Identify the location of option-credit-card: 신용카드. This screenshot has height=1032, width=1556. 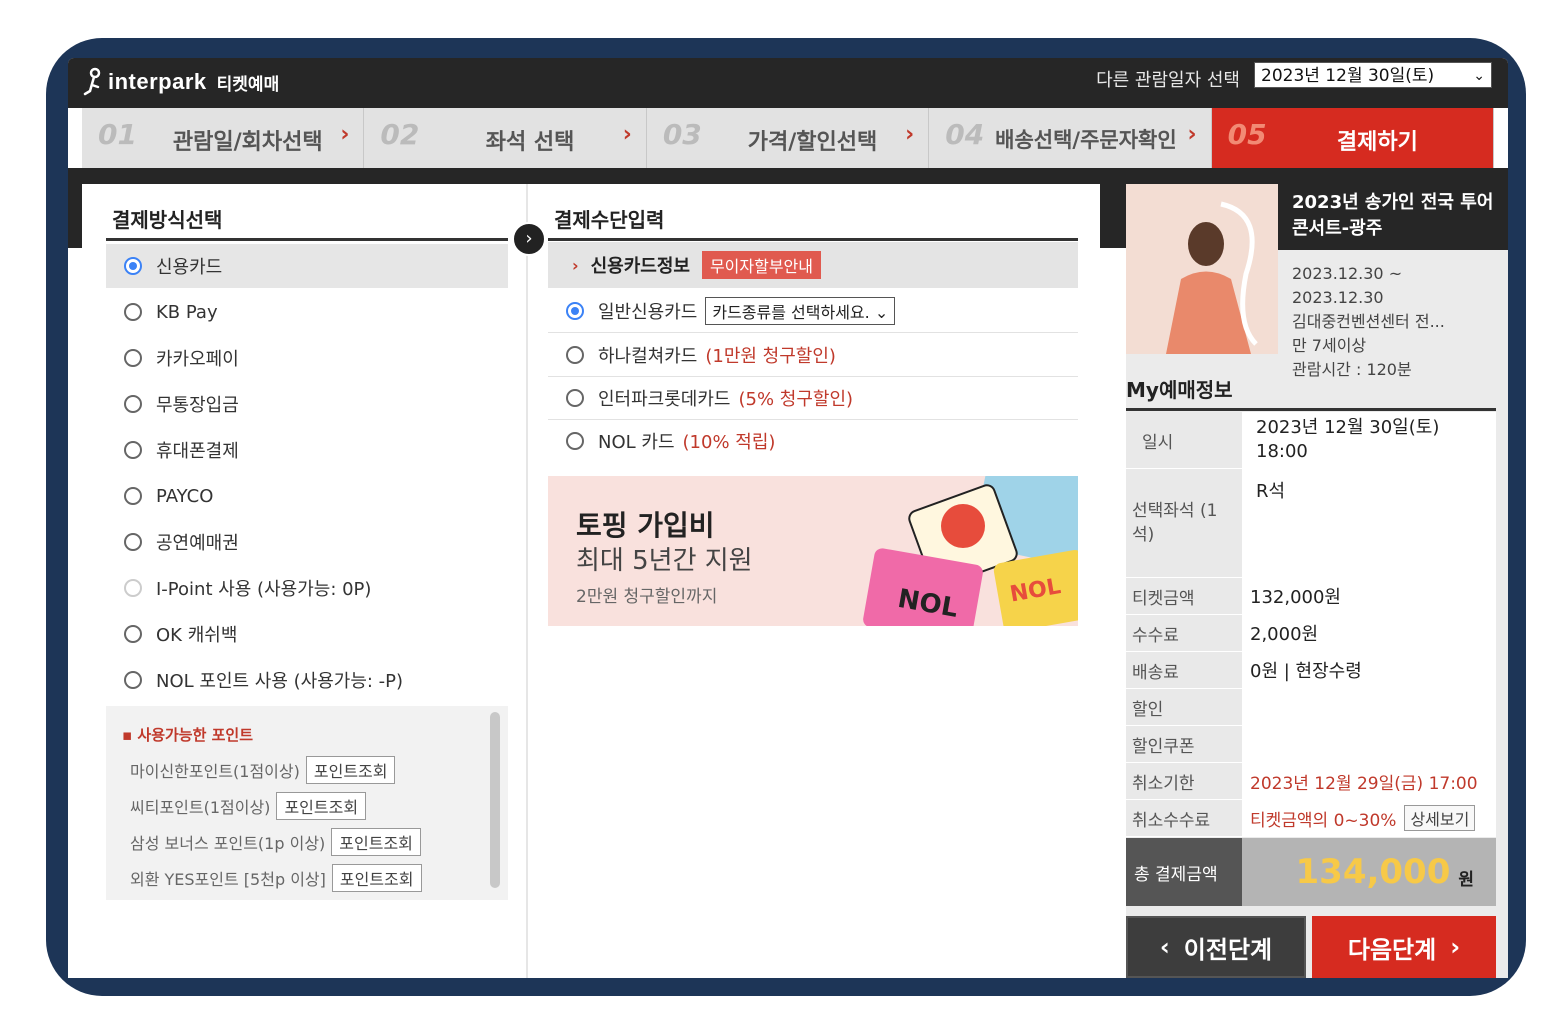
(307, 266).